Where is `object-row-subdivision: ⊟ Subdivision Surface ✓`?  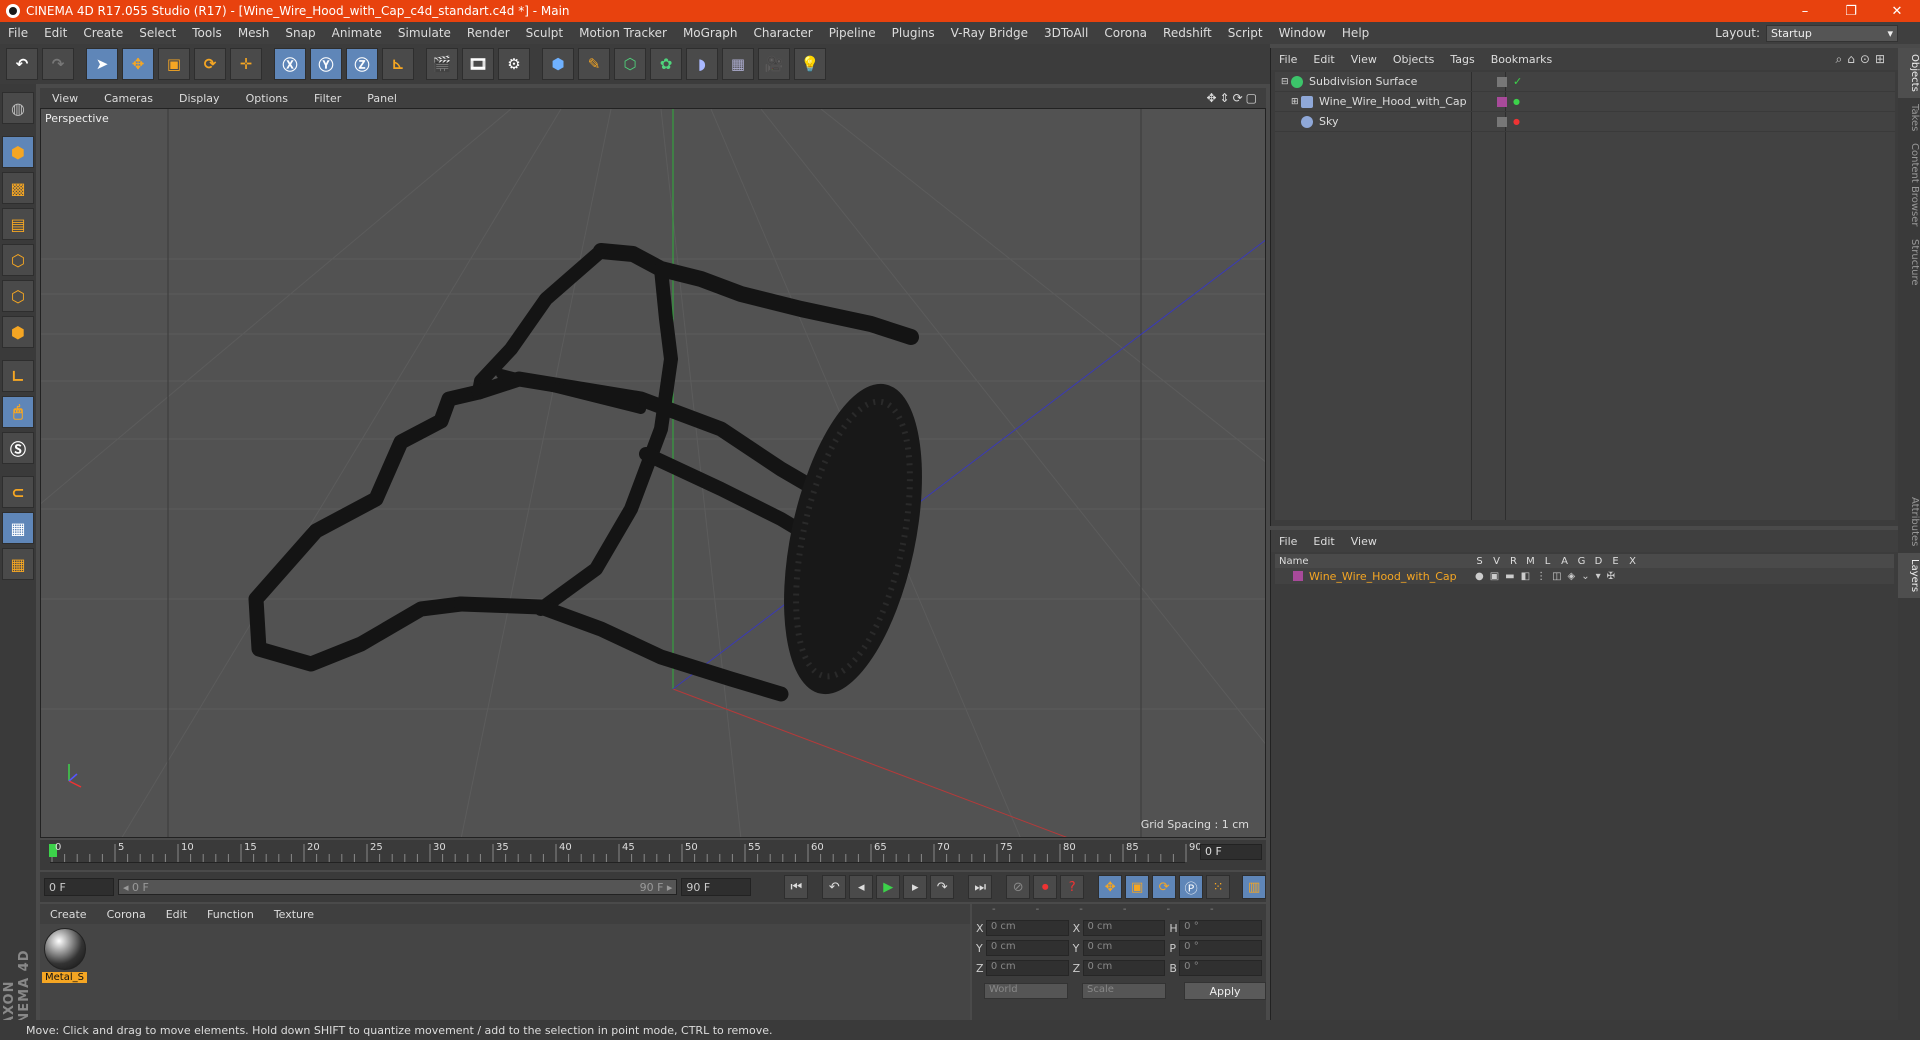
object-row-subdivision: ⊟ Subdivision Surface ✓ is located at coordinates (1585, 82).